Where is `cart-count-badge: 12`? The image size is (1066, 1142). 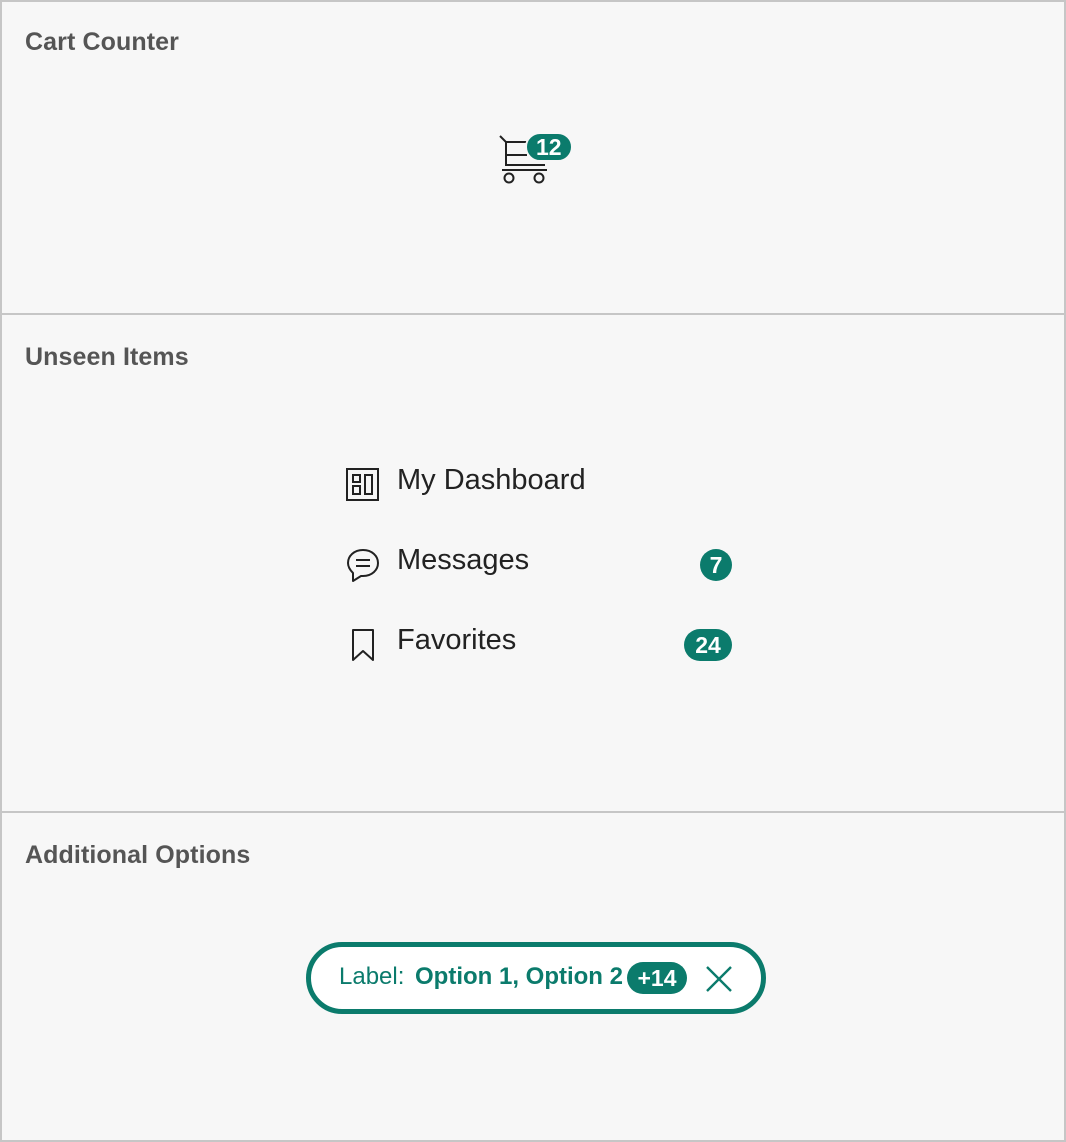
cart-count-badge: 12 is located at coordinates (549, 147).